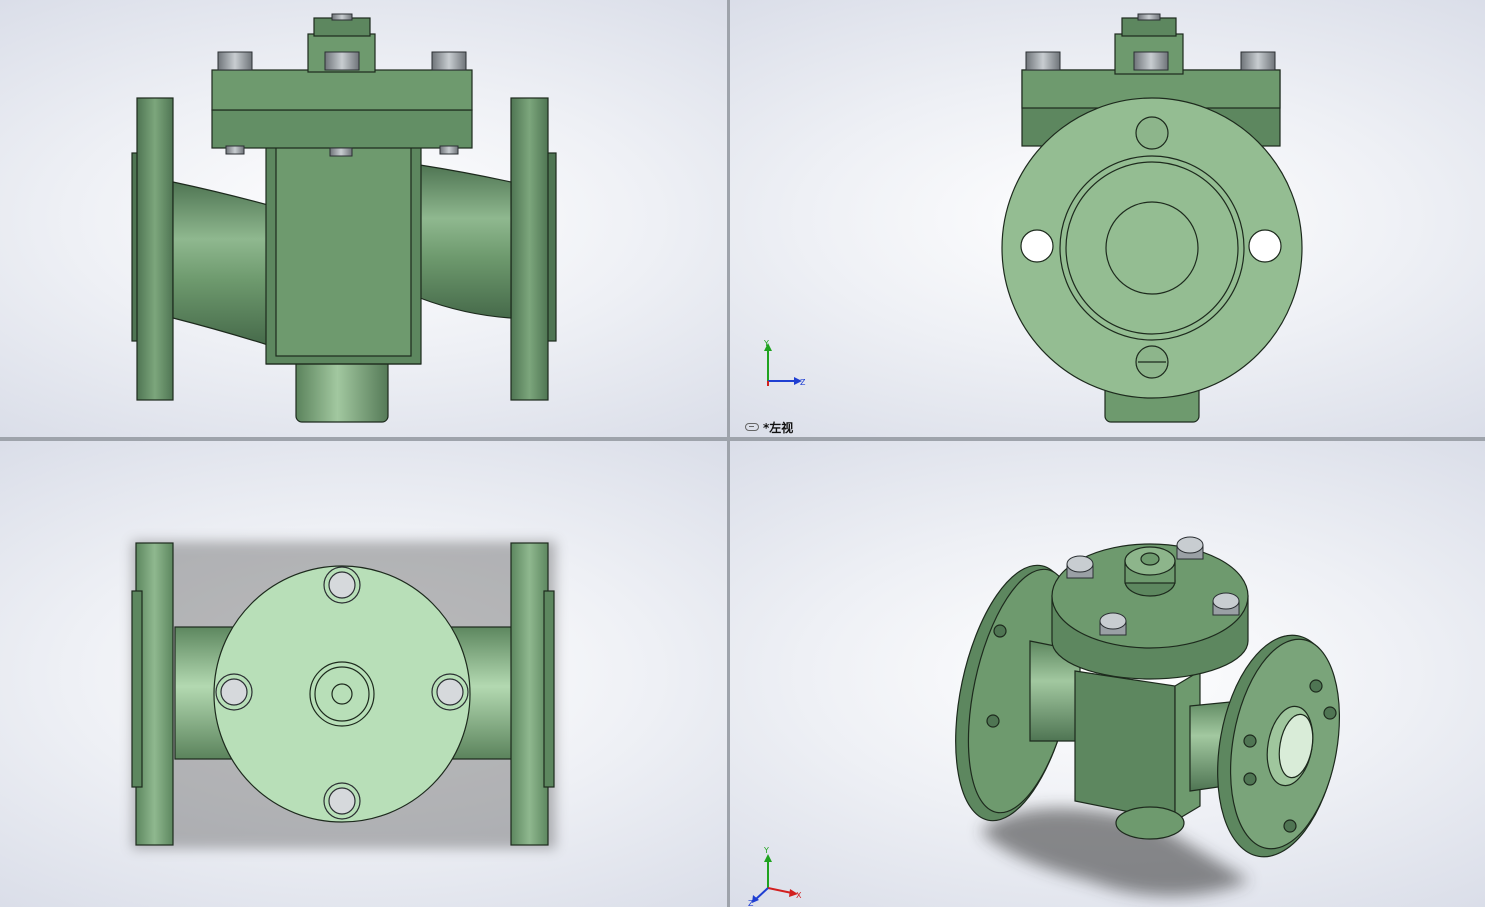 The width and height of the screenshot is (1485, 907). I want to click on triad-icon: Y Z, so click(784, 363).